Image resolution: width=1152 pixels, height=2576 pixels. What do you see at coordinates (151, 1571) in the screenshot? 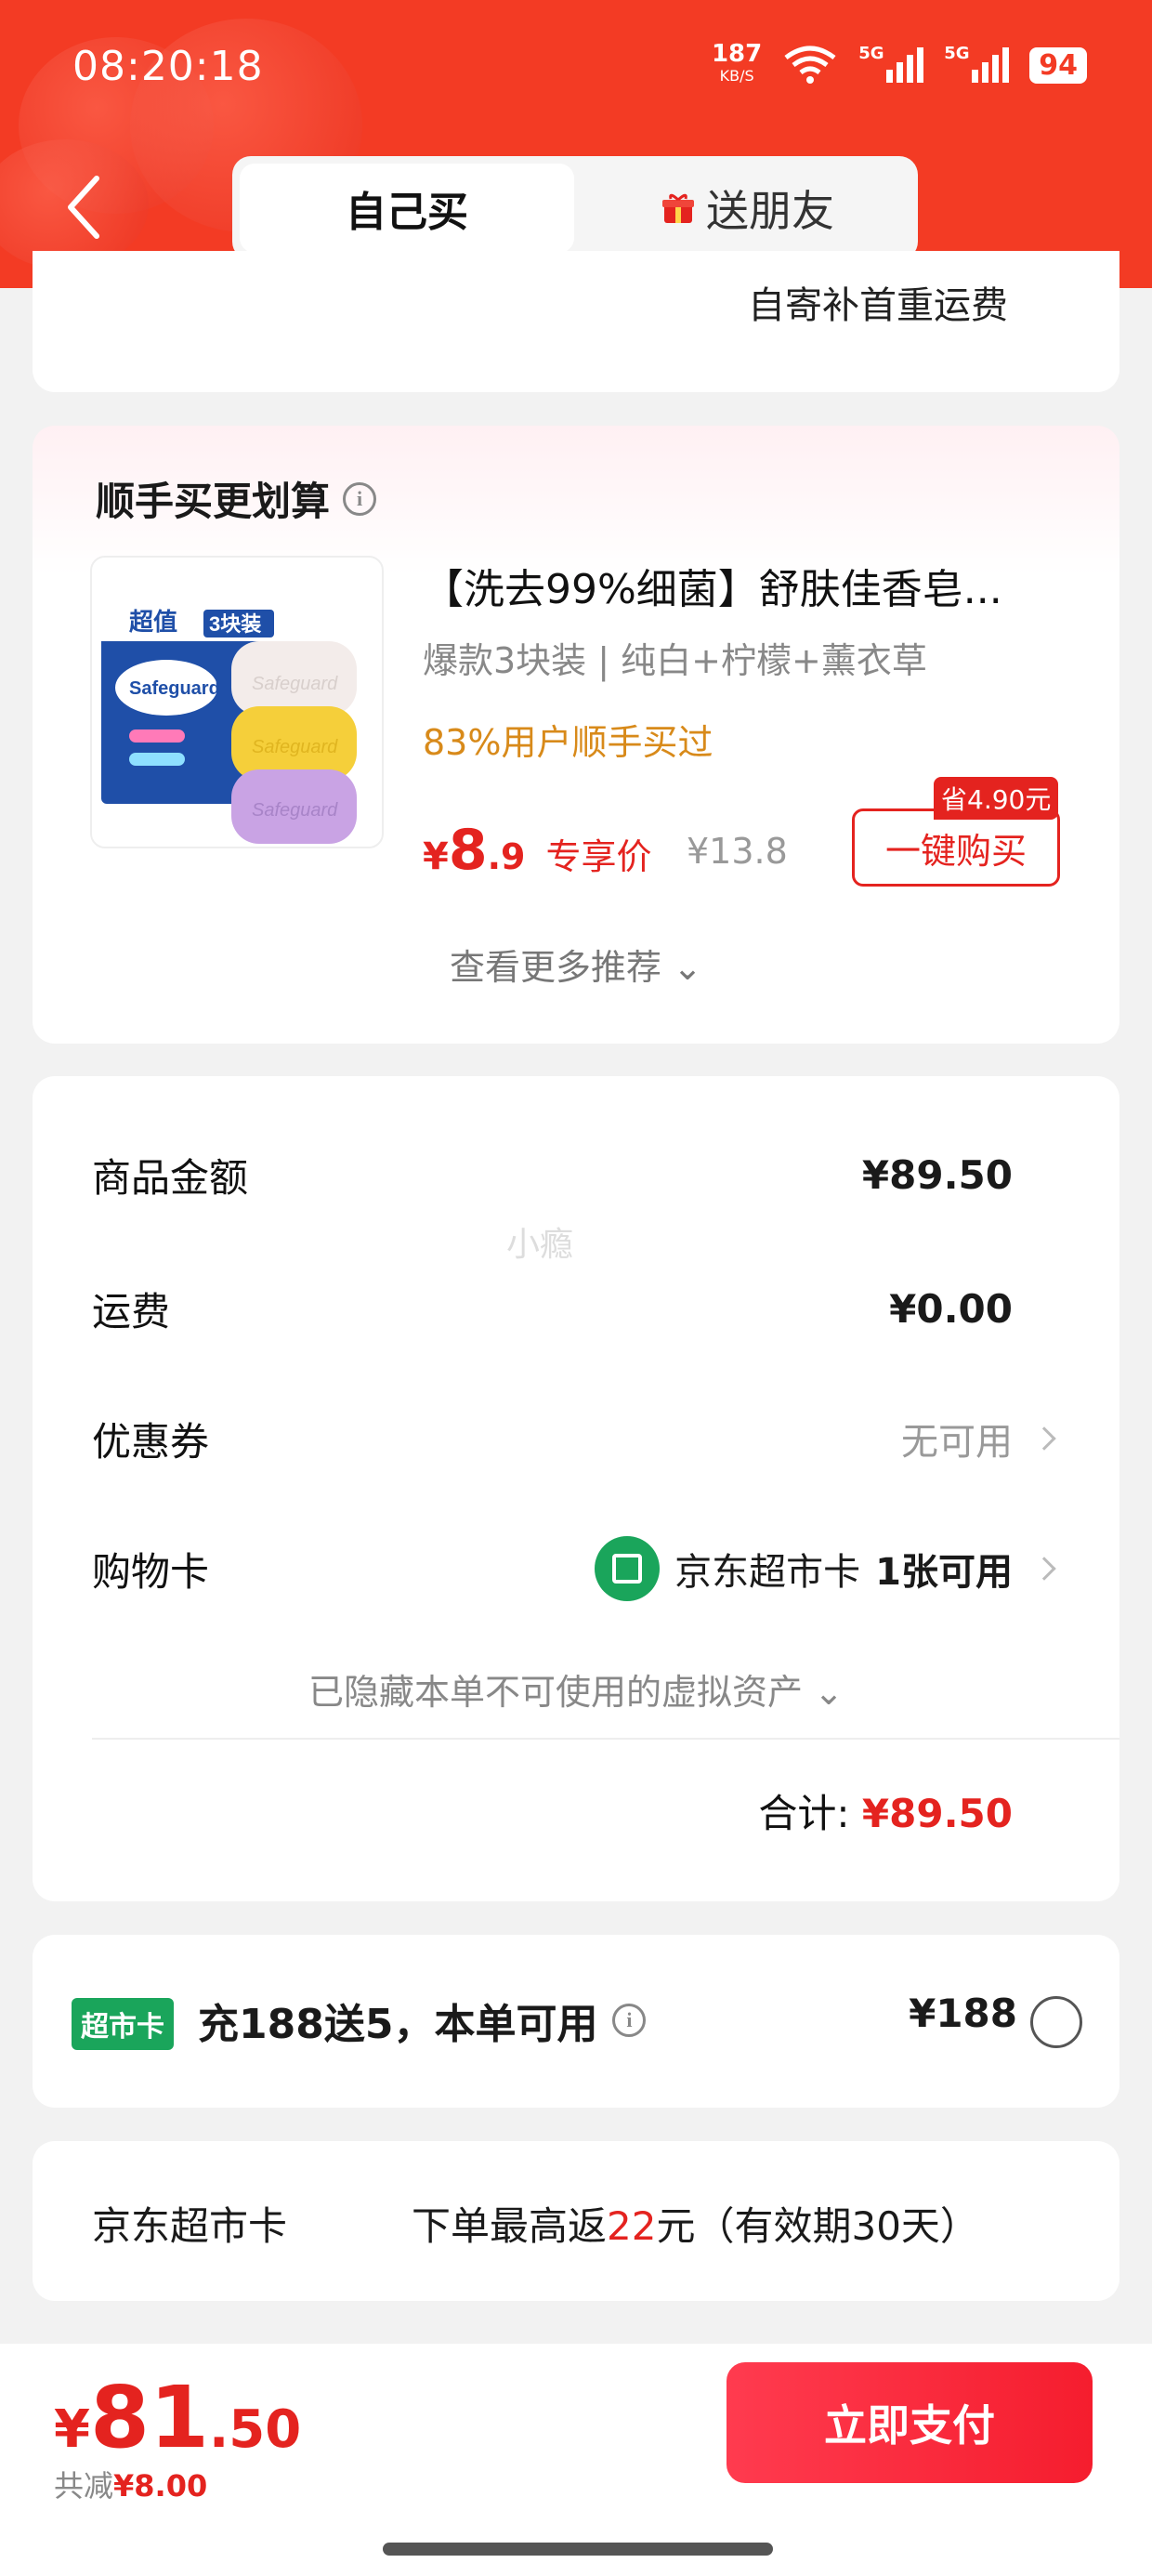
I see `shopping-card-label: 购物卡` at bounding box center [151, 1571].